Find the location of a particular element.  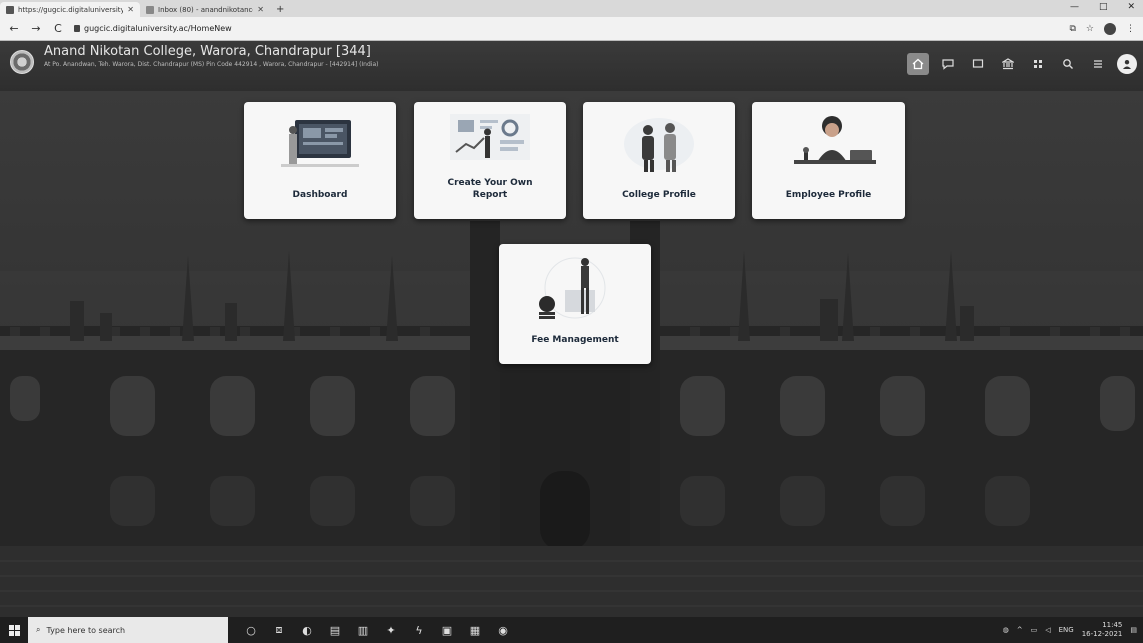

tray-chevron-icon: ^ is located at coordinates (1020, 630).